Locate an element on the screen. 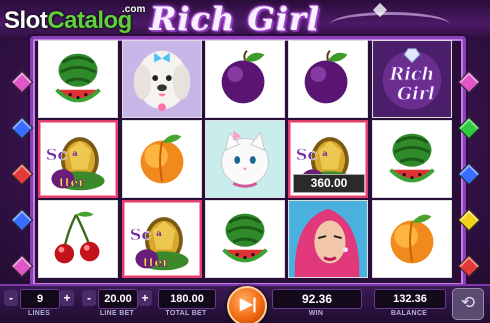 The width and height of the screenshot is (490, 323). game-title: Rich Girl is located at coordinates (235, 19).